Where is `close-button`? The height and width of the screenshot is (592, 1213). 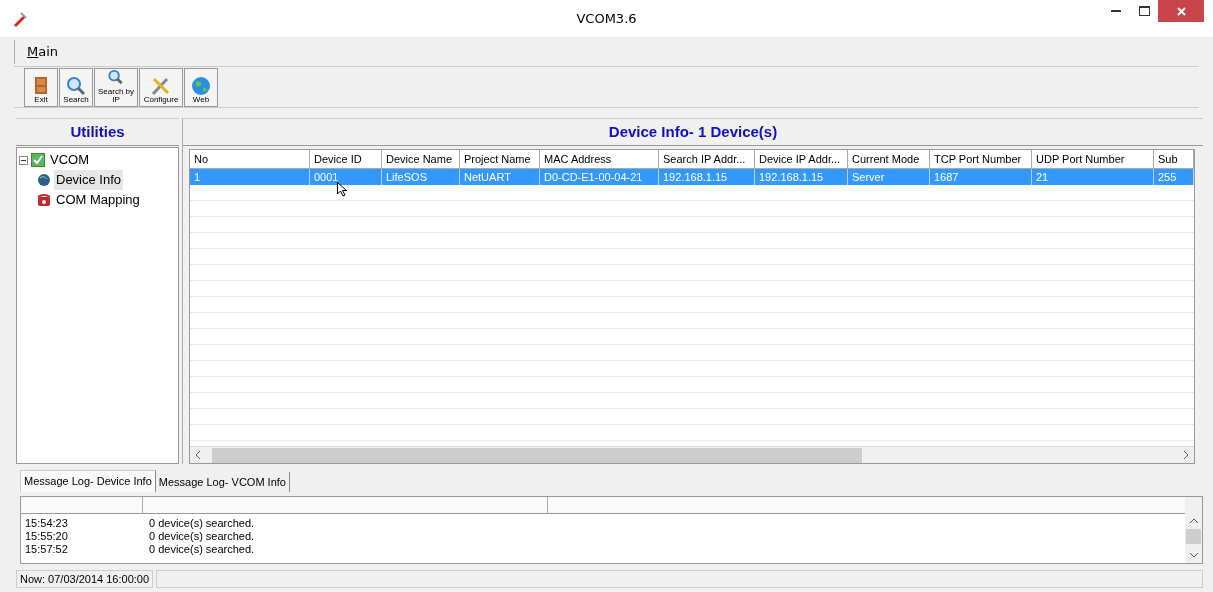
close-button is located at coordinates (1181, 11).